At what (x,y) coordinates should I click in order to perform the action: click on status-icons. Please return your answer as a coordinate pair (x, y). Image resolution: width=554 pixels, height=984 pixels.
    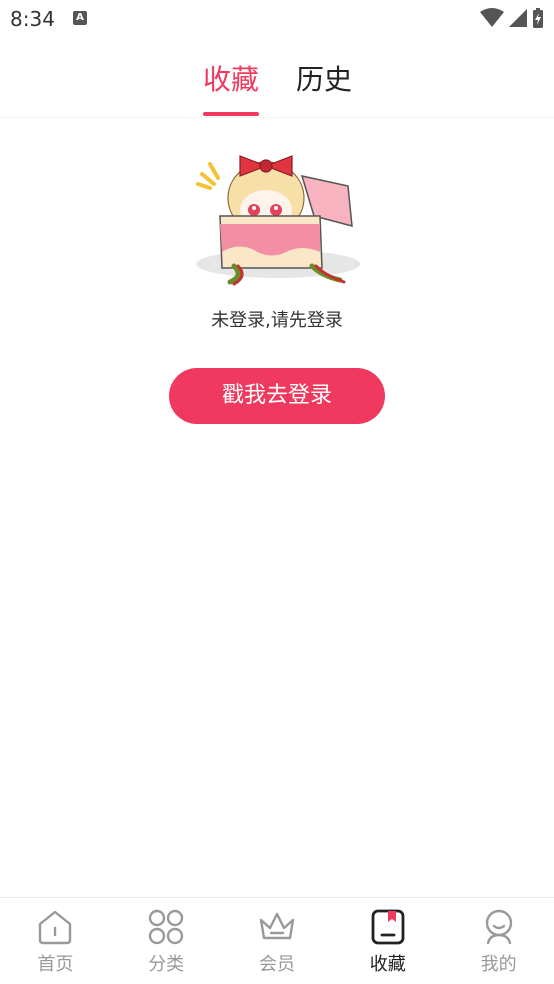
    Looking at the image, I should click on (512, 18).